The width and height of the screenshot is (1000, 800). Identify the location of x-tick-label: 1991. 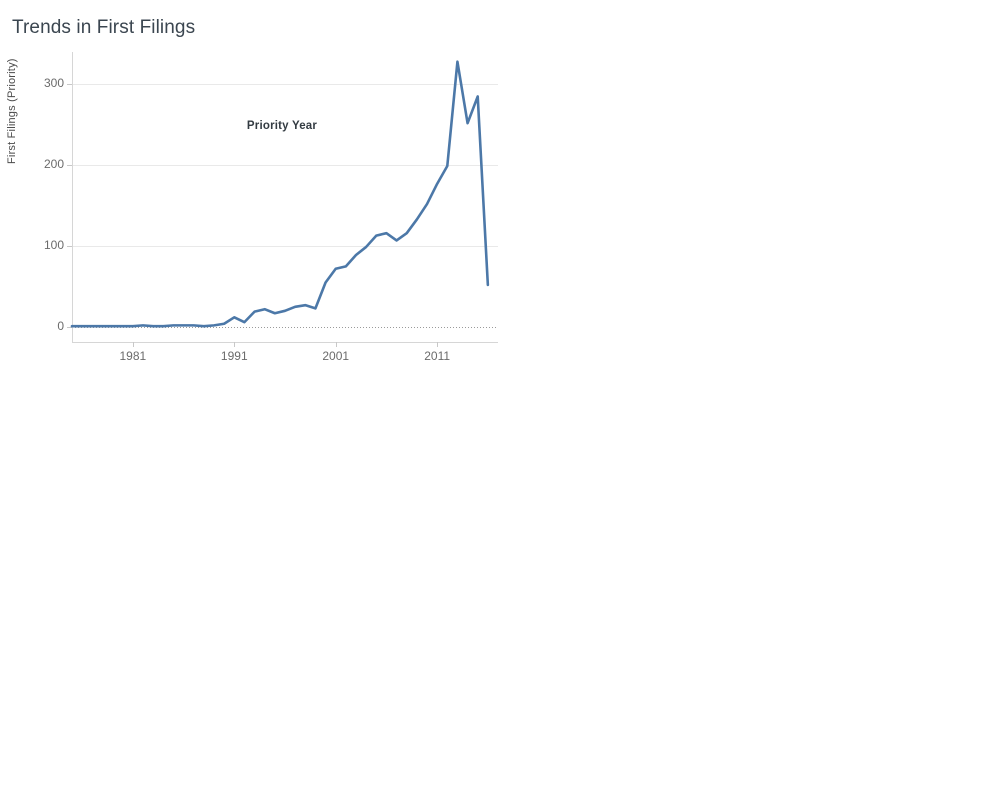
(234, 356).